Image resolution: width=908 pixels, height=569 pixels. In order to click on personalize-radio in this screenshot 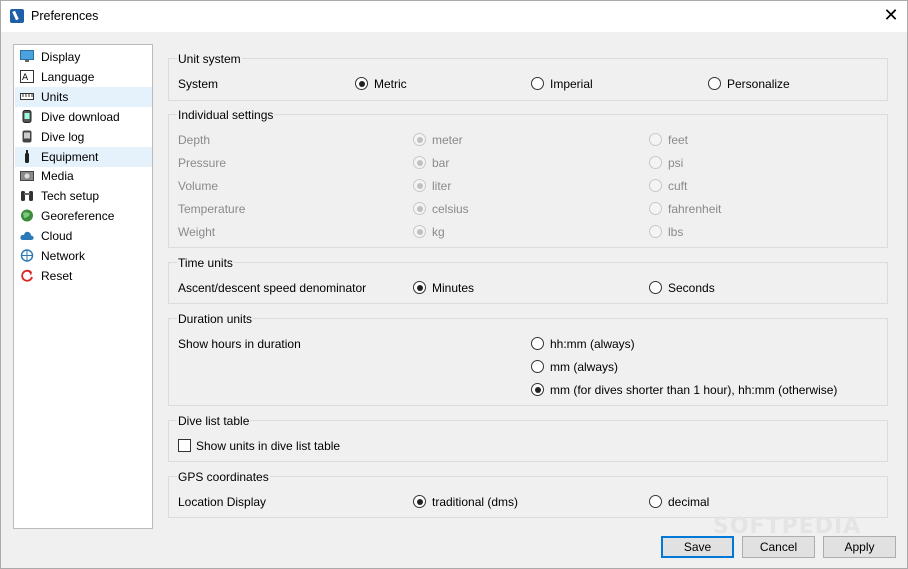, I will do `click(714, 83)`.